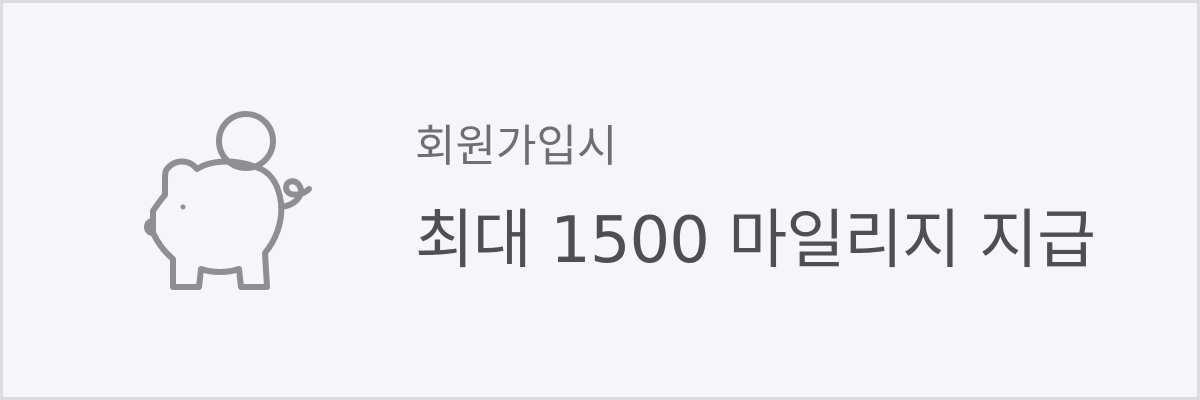 This screenshot has height=400, width=1200. What do you see at coordinates (238, 204) in the screenshot?
I see `piggy-bank-coin-icon` at bounding box center [238, 204].